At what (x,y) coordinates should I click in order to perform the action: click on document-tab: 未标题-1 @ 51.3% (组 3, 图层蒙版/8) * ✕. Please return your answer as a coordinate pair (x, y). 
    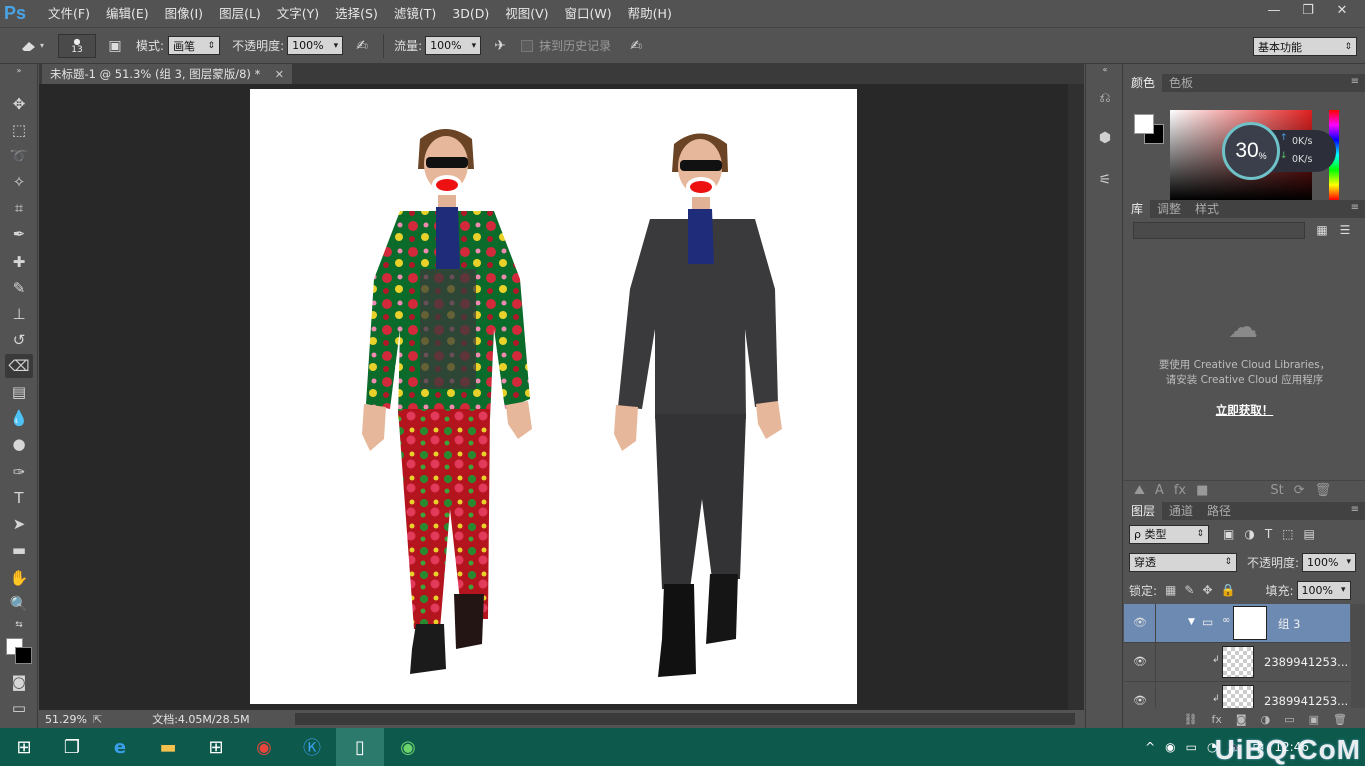
    Looking at the image, I should click on (167, 74).